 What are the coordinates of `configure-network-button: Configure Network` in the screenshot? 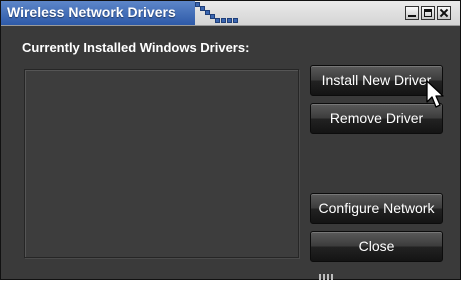 It's located at (376, 208).